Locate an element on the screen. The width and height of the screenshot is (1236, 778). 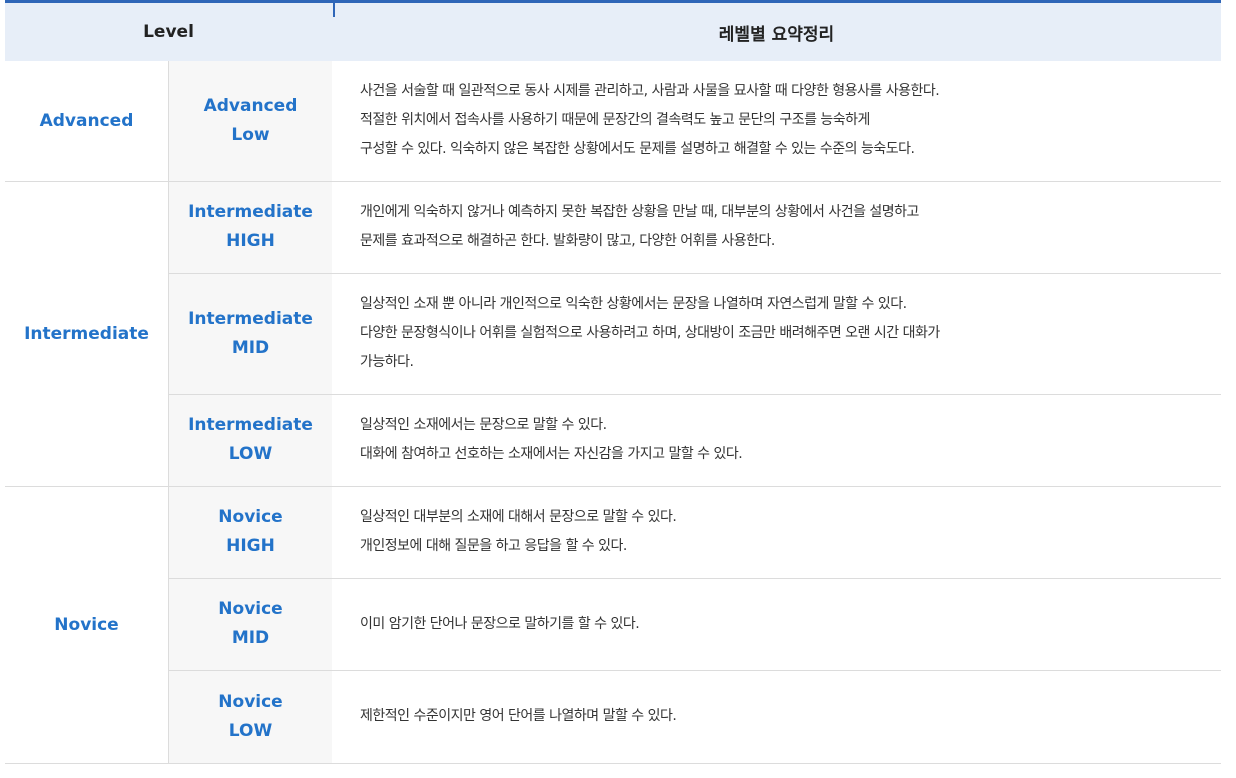
description-novice-low: 제한적인 수준이지만 영어 단어를 나열하며 말할 수 있다. is located at coordinates (776, 717).